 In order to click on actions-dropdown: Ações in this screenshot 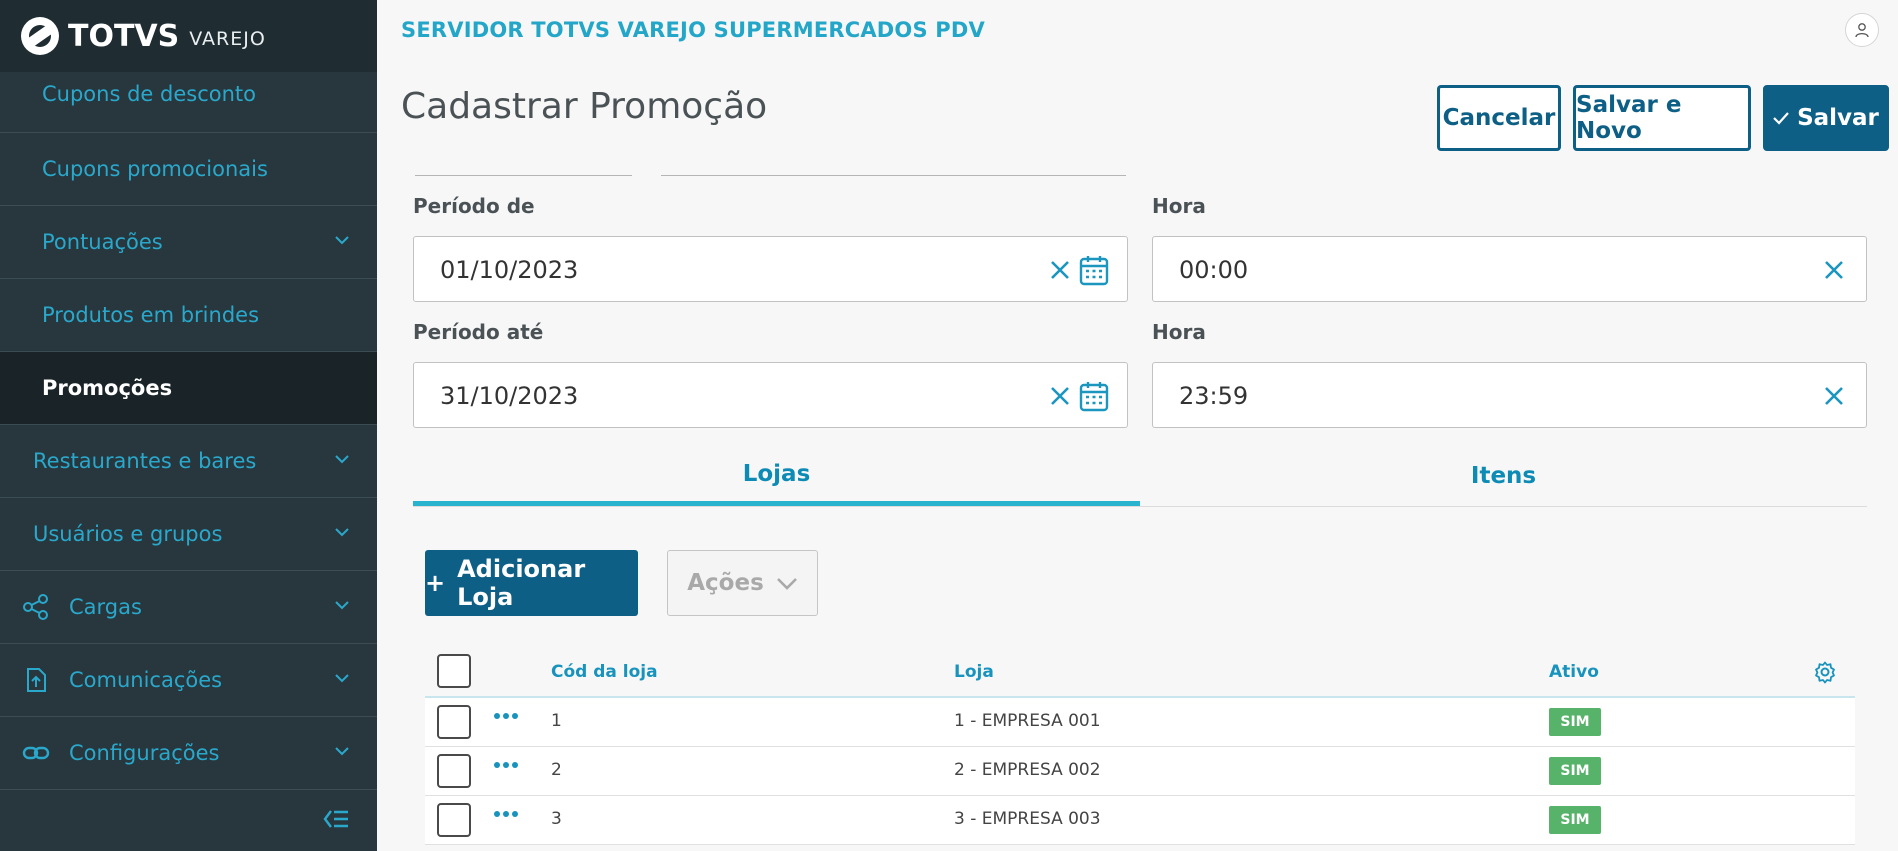, I will do `click(742, 583)`.